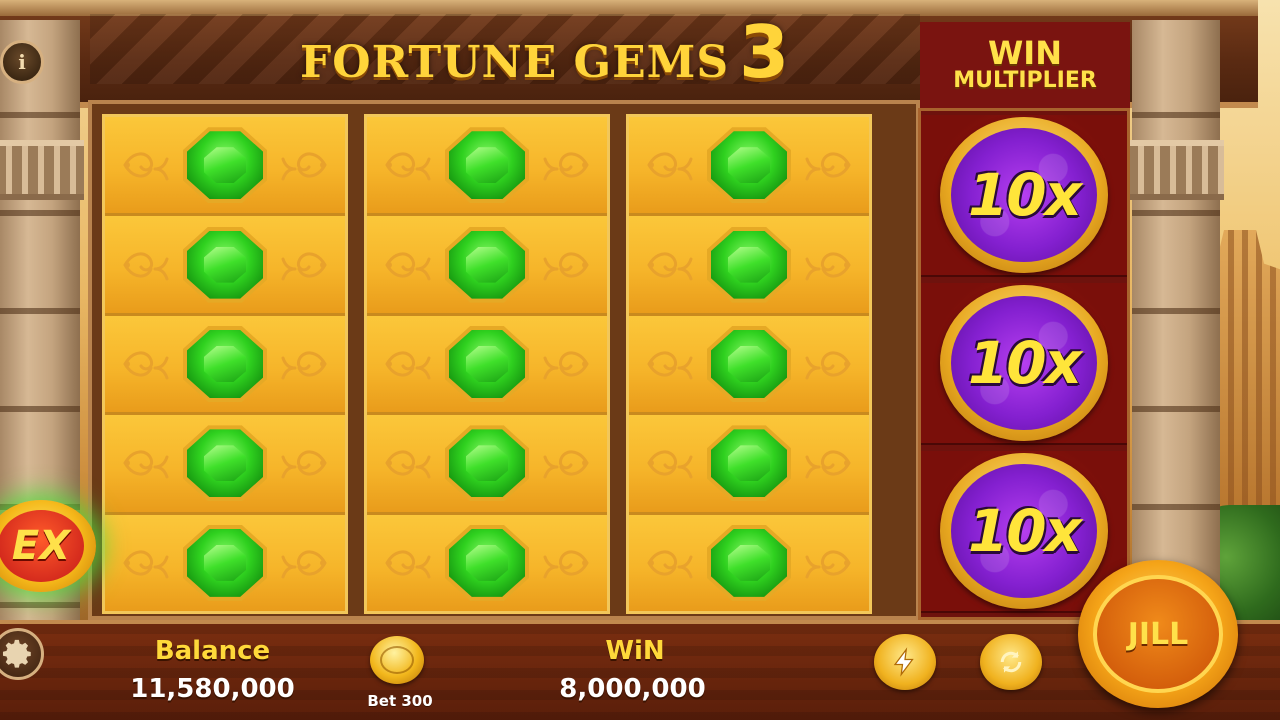 This screenshot has height=720, width=1280. What do you see at coordinates (905, 662) in the screenshot?
I see `turbo-button` at bounding box center [905, 662].